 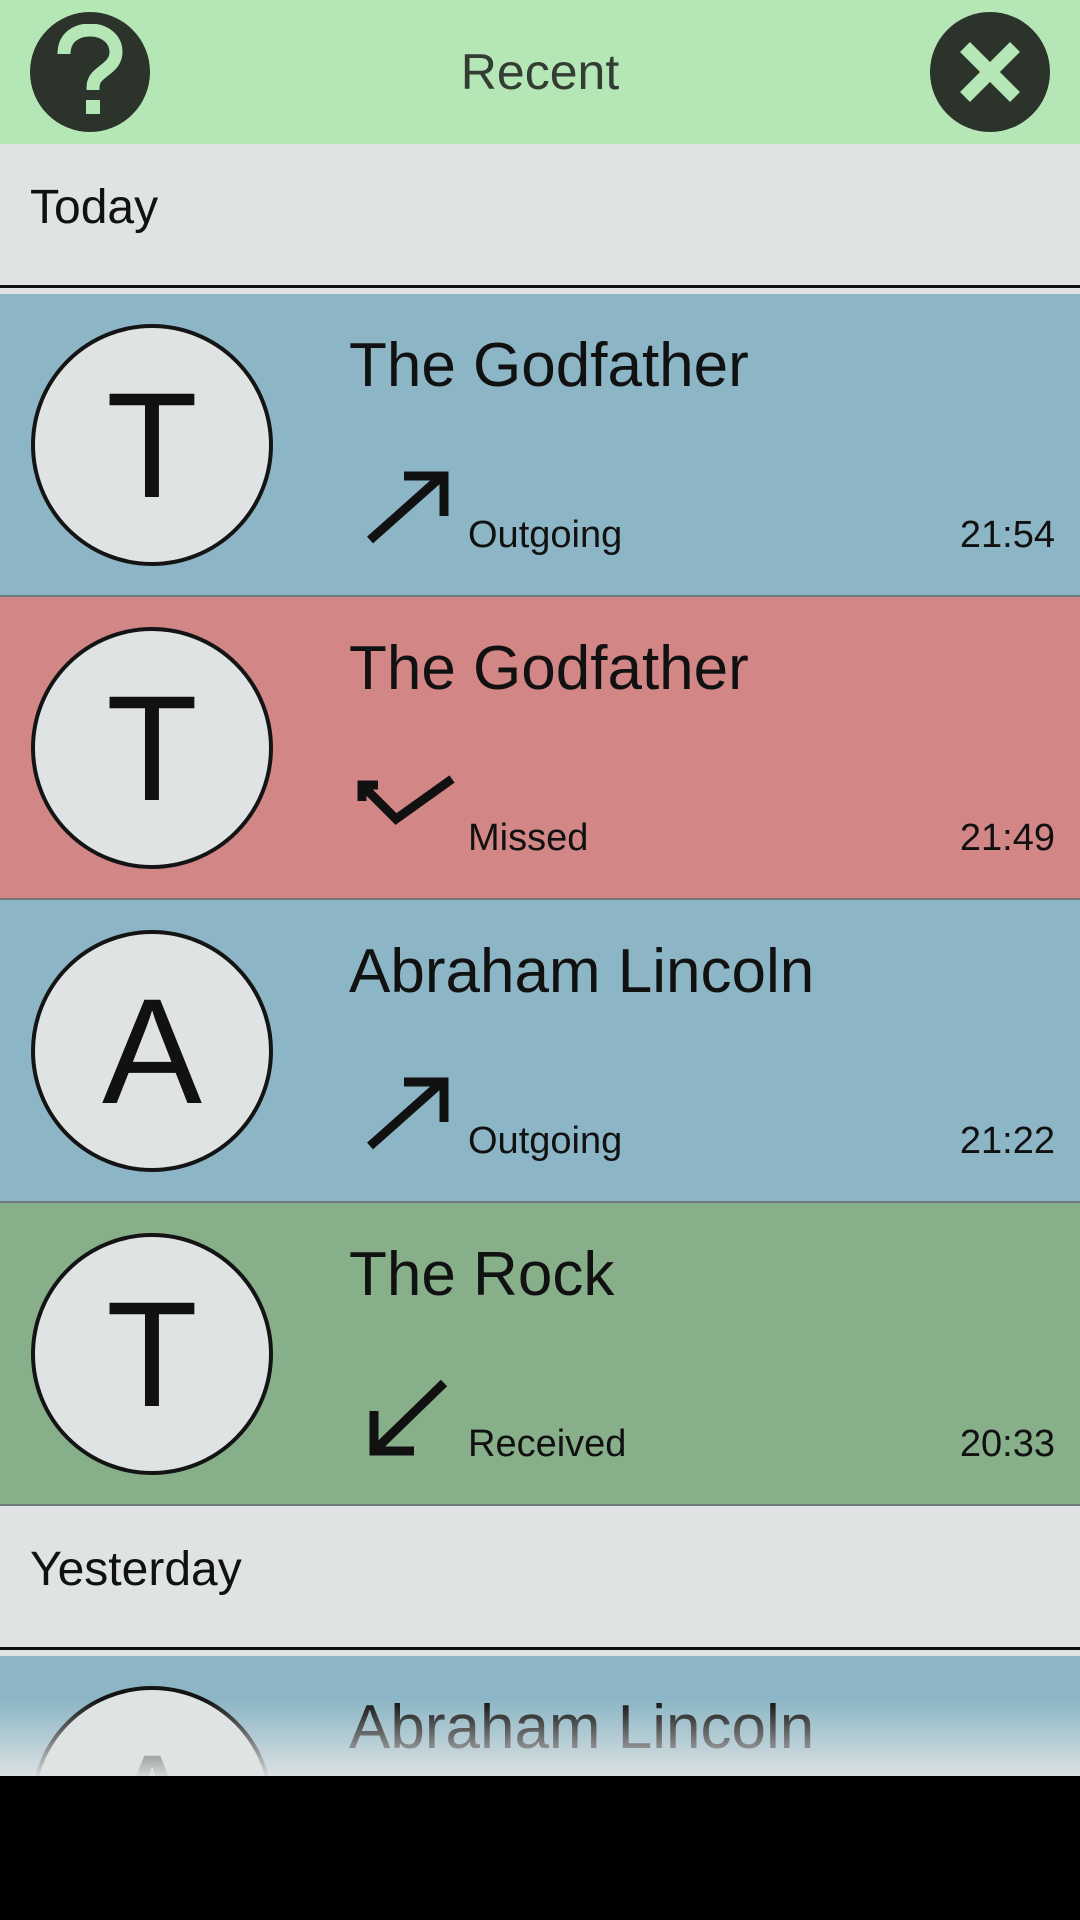 What do you see at coordinates (1007, 838) in the screenshot?
I see `call-time: 21:49` at bounding box center [1007, 838].